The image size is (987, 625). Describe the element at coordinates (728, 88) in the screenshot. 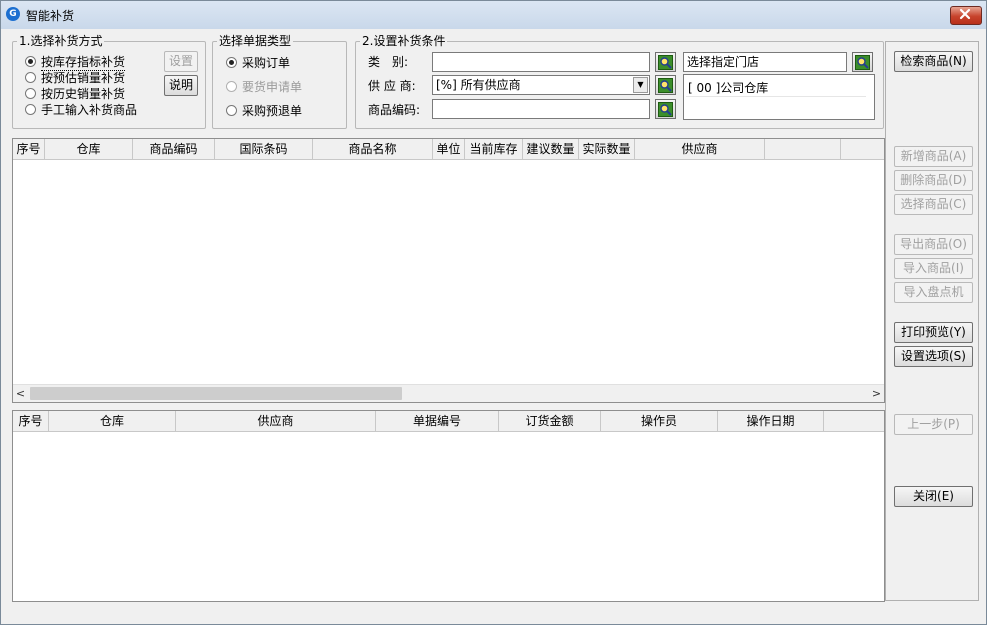

I see `store-list-item-label: [ 00 ]公司仓库` at that location.